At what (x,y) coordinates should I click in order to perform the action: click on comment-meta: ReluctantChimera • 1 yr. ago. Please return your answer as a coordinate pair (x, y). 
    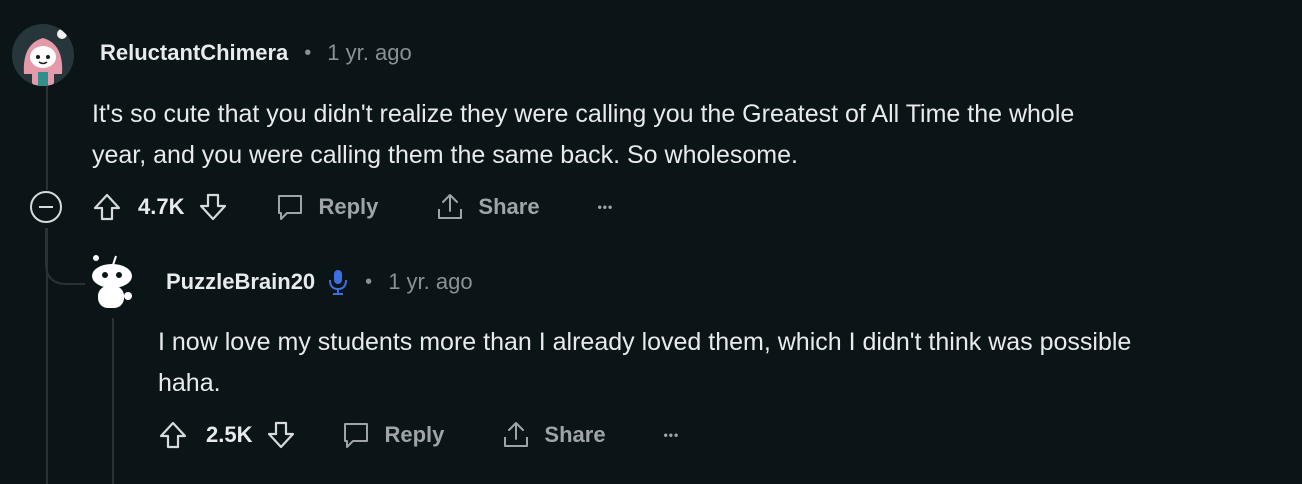
    Looking at the image, I should click on (256, 53).